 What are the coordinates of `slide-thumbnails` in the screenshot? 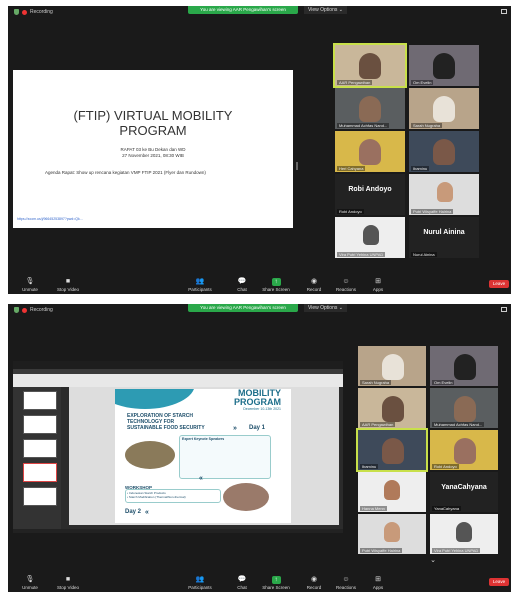 It's located at (37, 458).